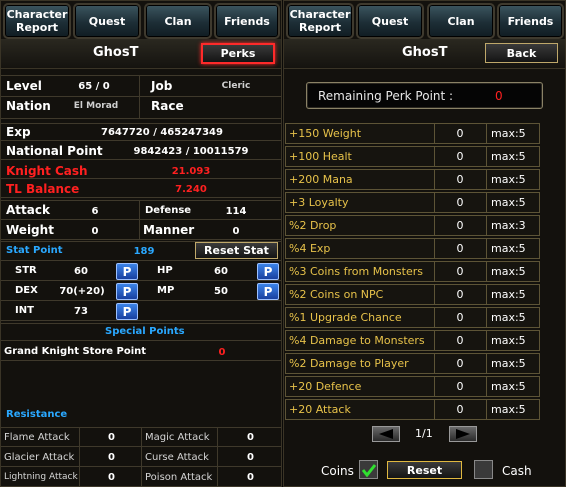 The width and height of the screenshot is (566, 487). Describe the element at coordinates (236, 211) in the screenshot. I see `defense-value: 114` at that location.